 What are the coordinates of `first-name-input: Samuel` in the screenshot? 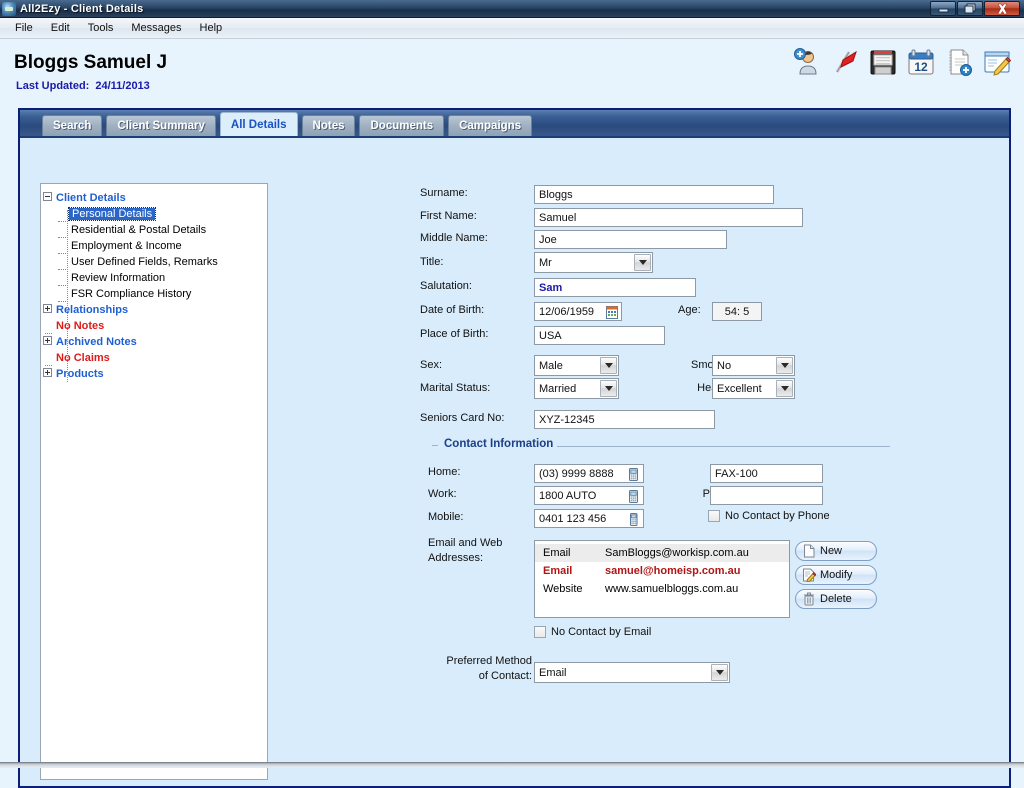 It's located at (668, 217).